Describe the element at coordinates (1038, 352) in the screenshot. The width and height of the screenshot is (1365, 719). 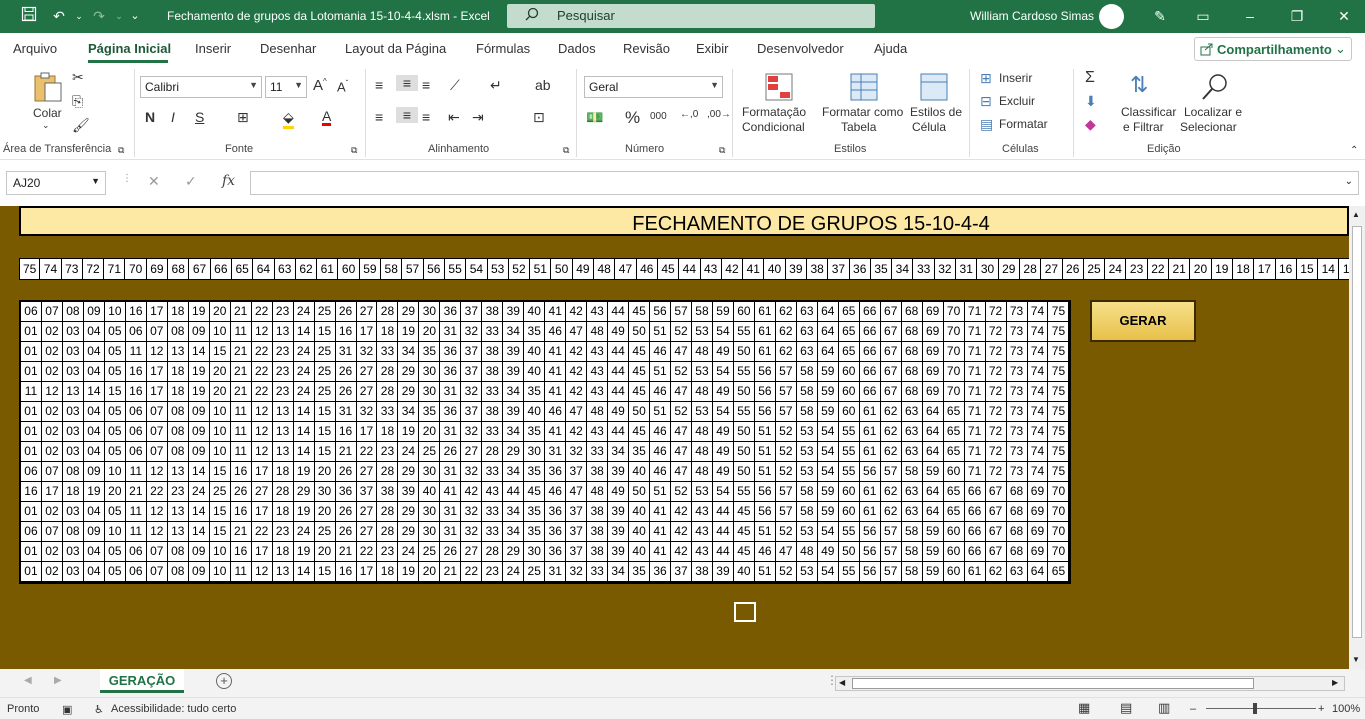
I see `grid-cell: 74` at that location.